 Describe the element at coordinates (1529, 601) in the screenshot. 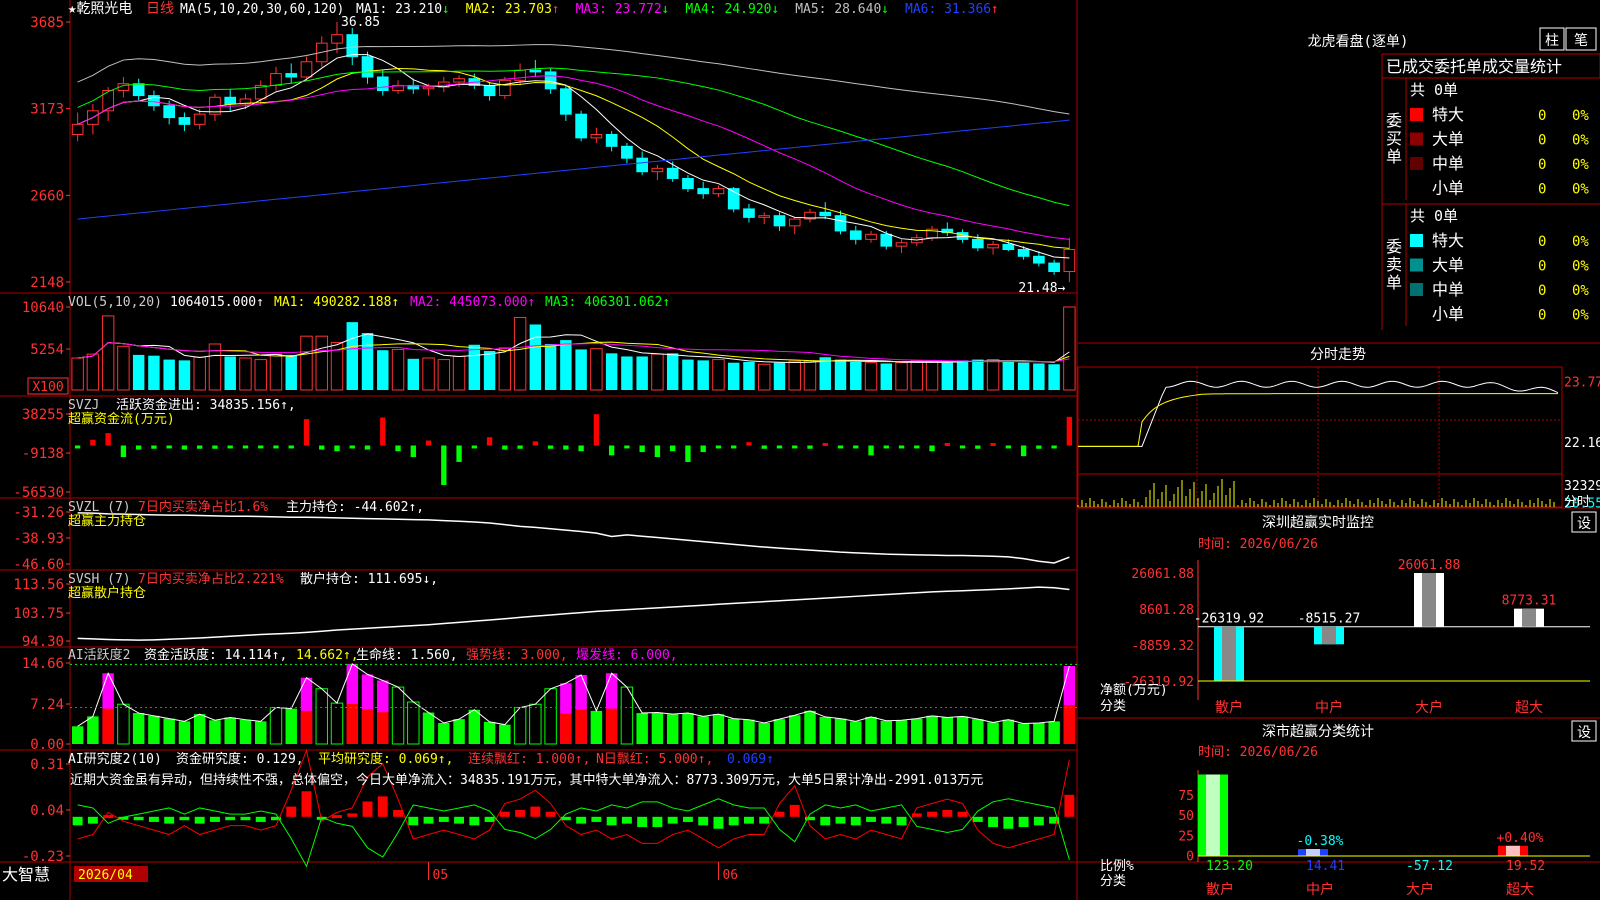

I see `net-amount-label: 8773.31` at that location.